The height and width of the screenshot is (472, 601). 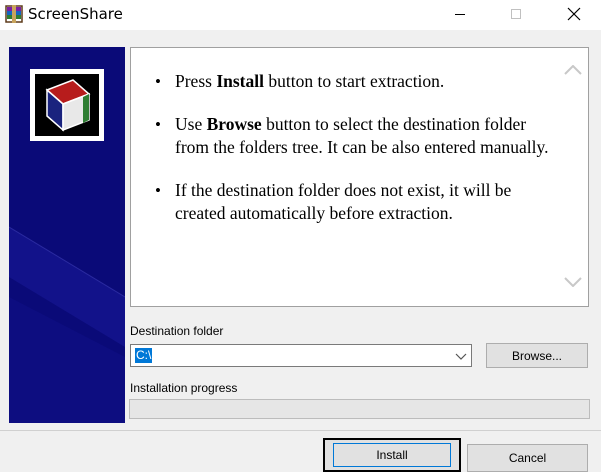 I want to click on divider, so click(x=300, y=430).